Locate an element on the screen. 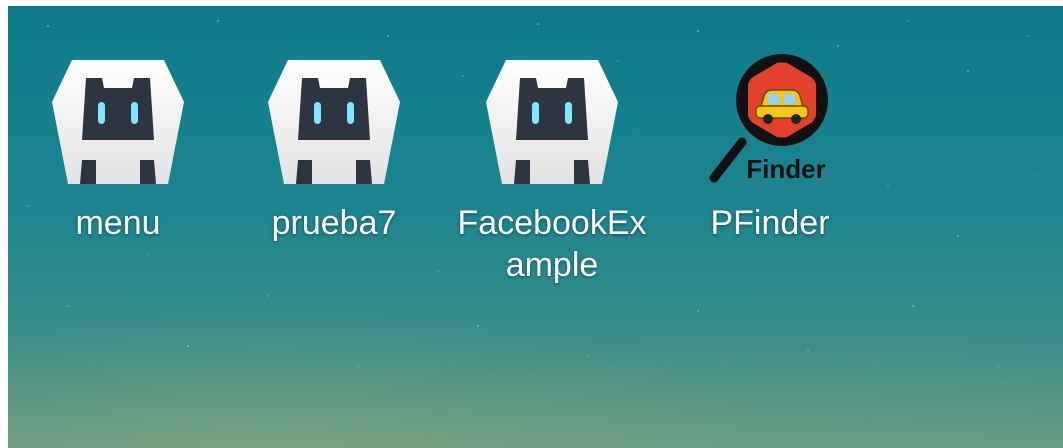 This screenshot has width=1063, height=448. desktop-icon-facebookexample: FacebookEx ample is located at coordinates (552, 168).